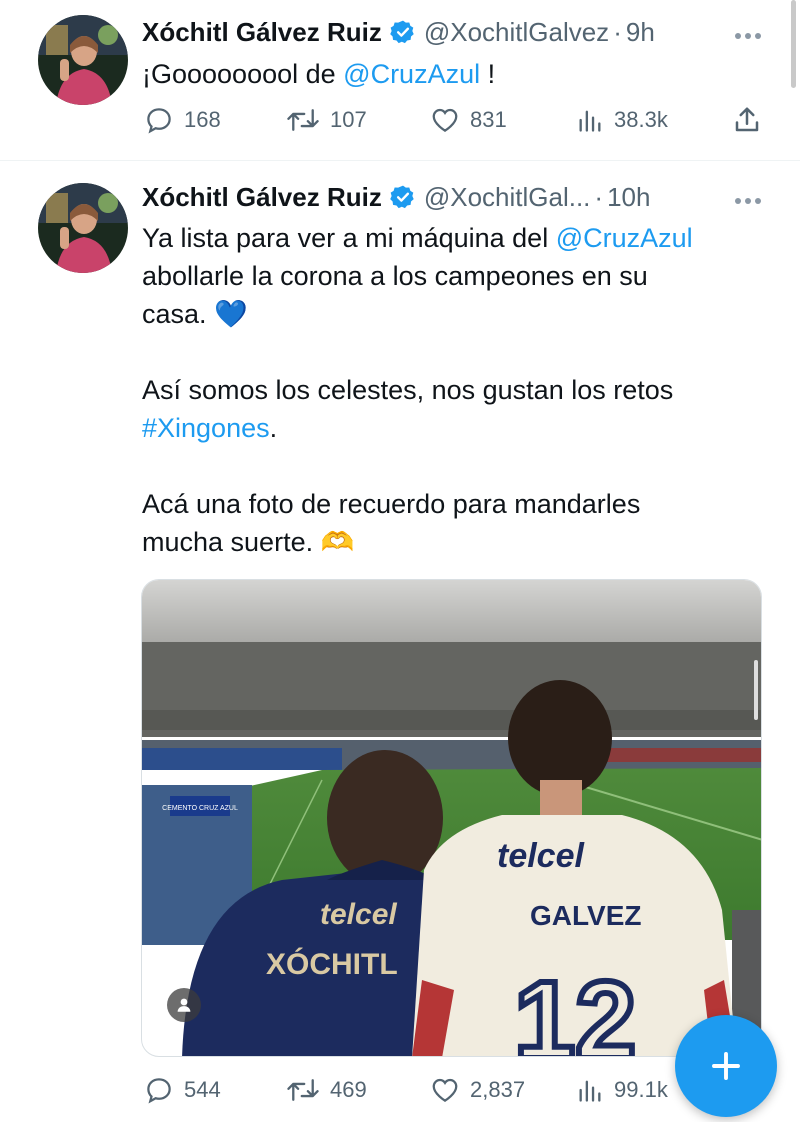  I want to click on text-span: Ya lista para ver a mi máquina del, so click(349, 238).